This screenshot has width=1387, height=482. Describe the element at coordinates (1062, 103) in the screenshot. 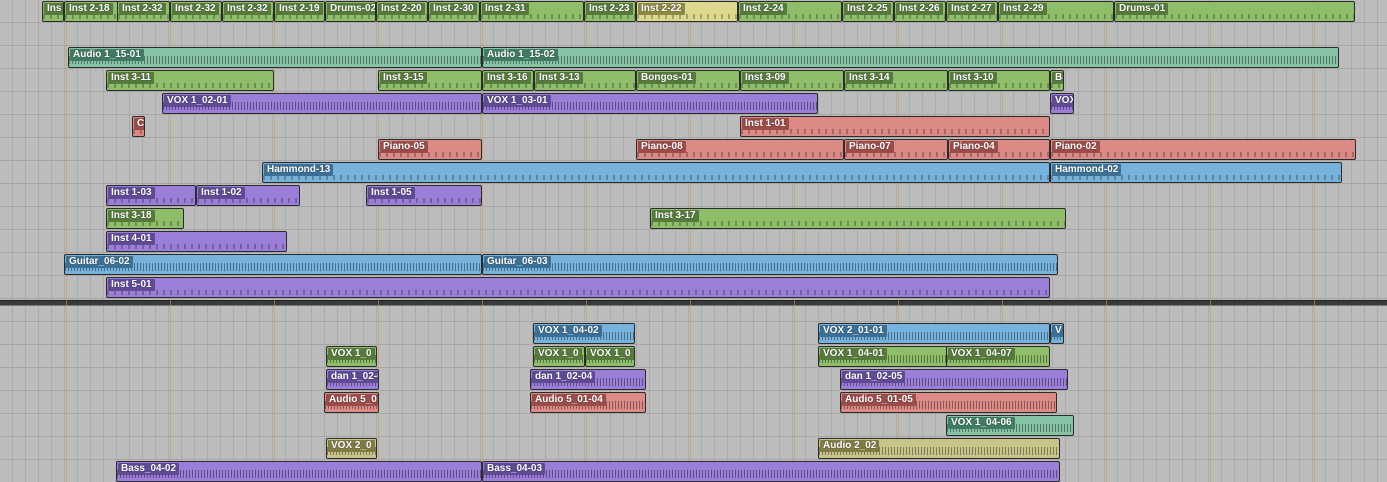

I see `audio-region: VOX` at that location.